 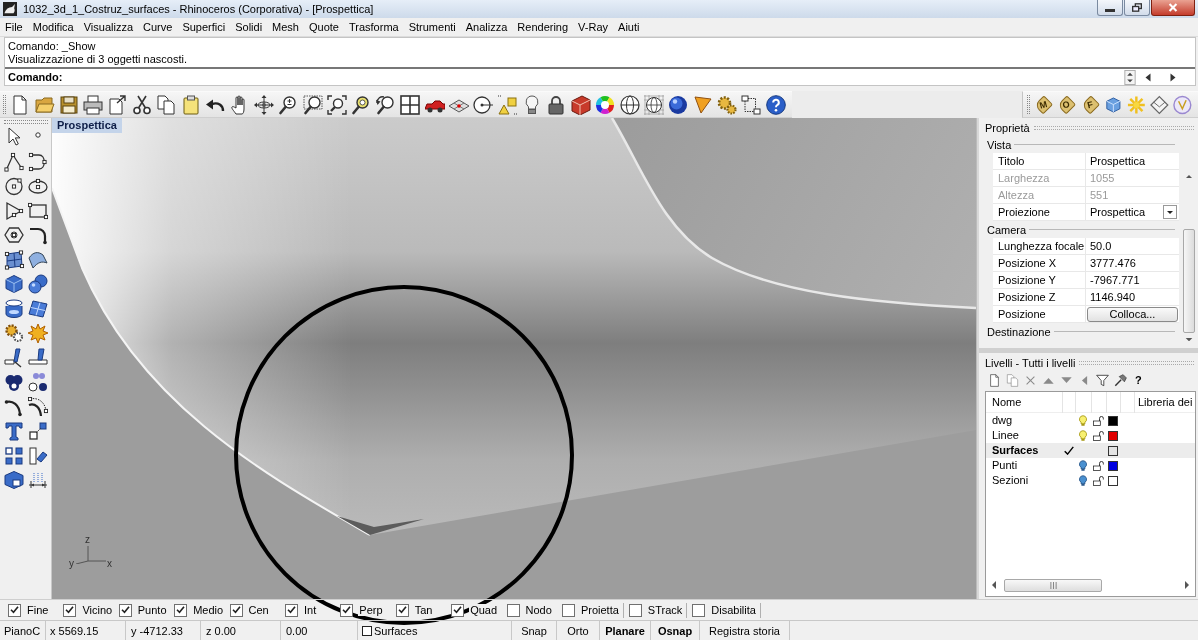 I want to click on status-toggle: Snap, so click(x=534, y=630).